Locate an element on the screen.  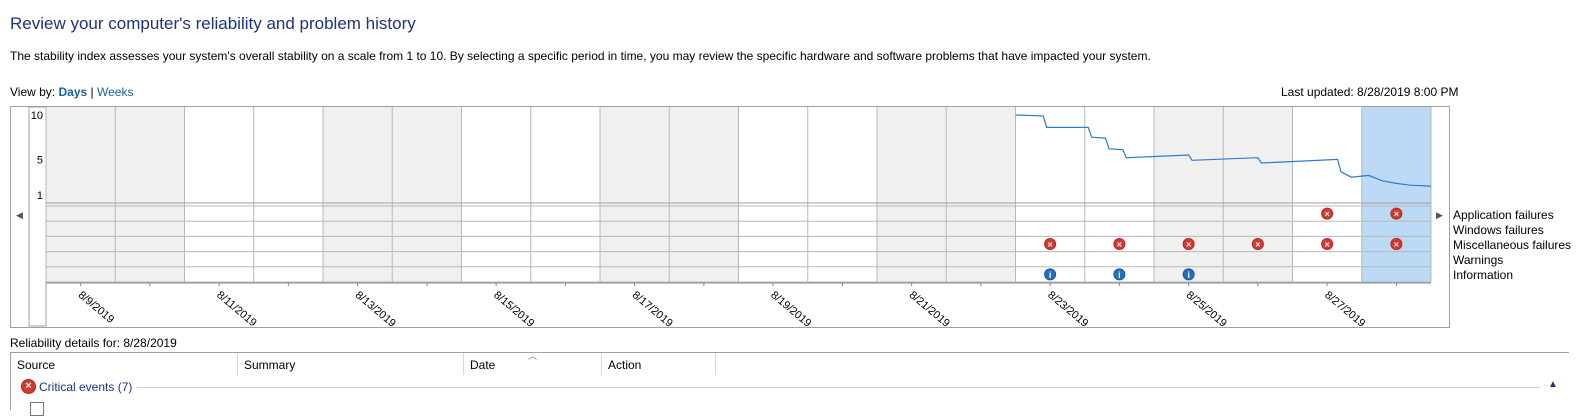
x-date-label: 8/23/2019 is located at coordinates (1067, 309).